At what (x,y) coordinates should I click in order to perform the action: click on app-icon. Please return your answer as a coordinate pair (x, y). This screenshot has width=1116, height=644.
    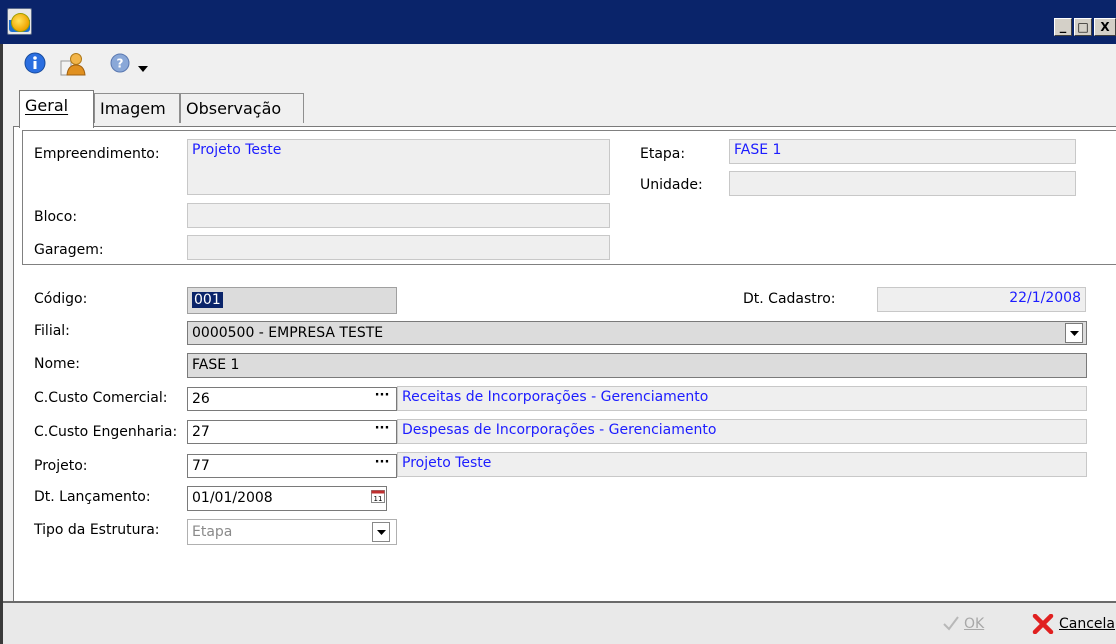
    Looking at the image, I should click on (19, 21).